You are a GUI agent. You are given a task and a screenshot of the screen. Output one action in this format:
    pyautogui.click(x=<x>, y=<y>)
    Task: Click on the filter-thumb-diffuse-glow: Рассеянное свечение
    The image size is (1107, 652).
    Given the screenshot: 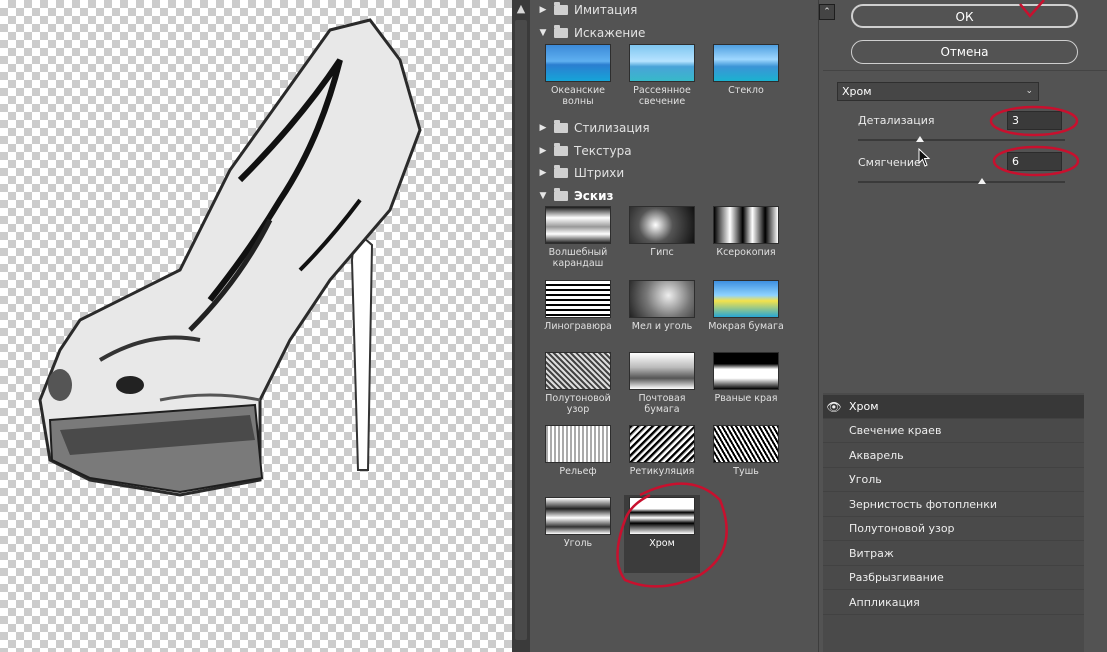 What is the action you would take?
    pyautogui.click(x=662, y=82)
    